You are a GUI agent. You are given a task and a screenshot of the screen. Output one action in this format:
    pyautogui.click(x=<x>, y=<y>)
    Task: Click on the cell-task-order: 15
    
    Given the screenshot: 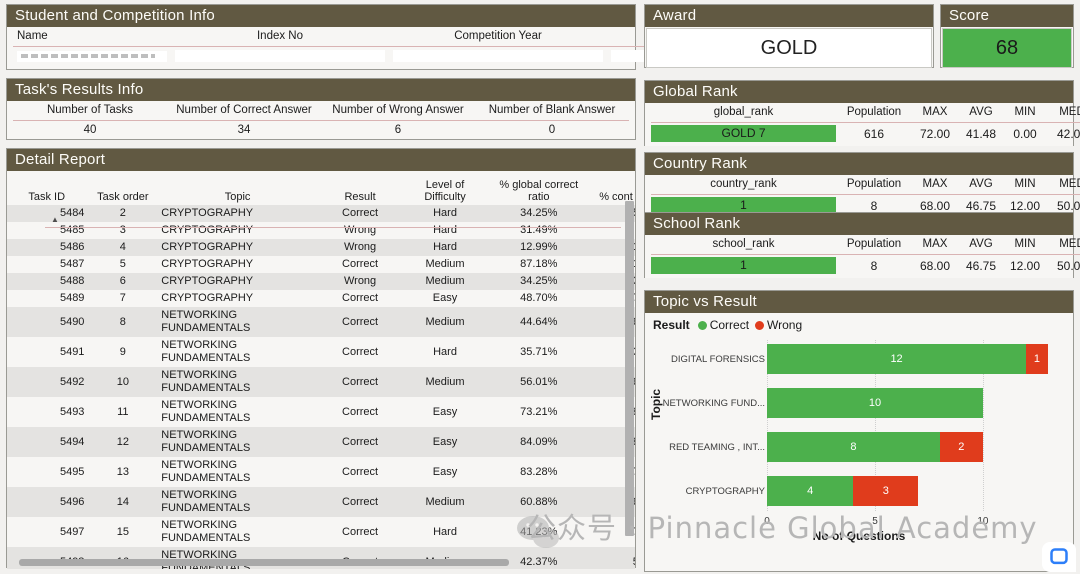 What is the action you would take?
    pyautogui.click(x=122, y=531)
    